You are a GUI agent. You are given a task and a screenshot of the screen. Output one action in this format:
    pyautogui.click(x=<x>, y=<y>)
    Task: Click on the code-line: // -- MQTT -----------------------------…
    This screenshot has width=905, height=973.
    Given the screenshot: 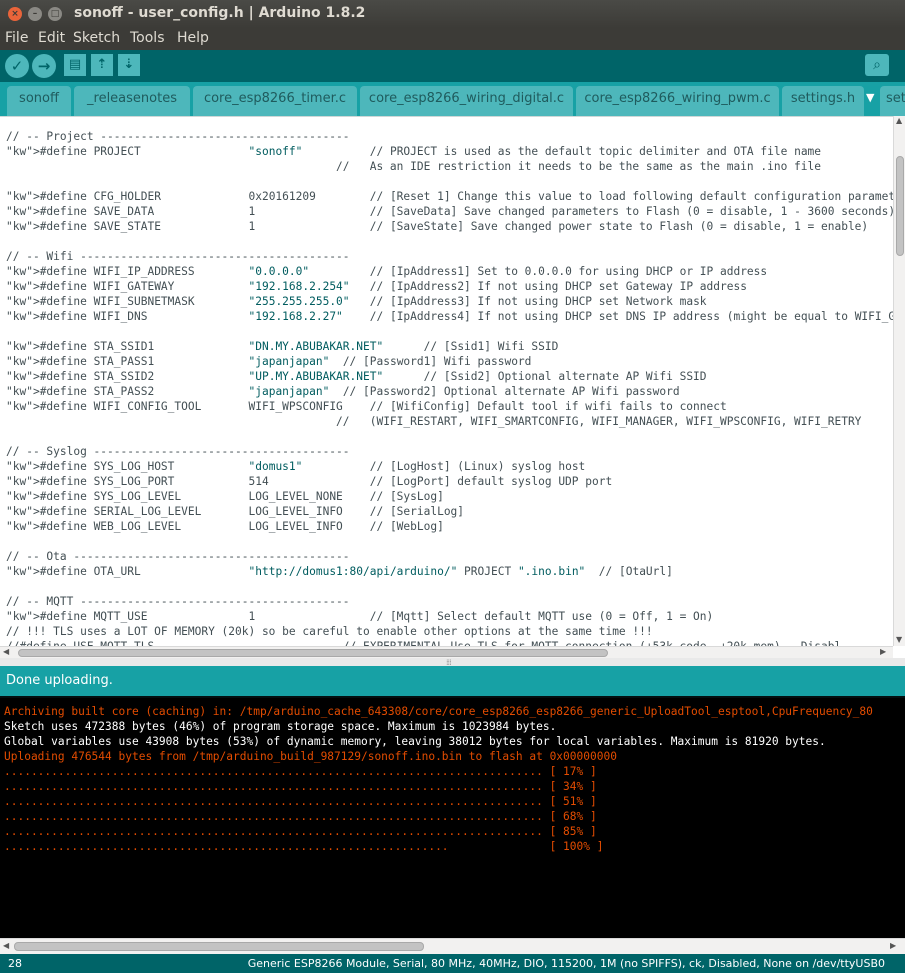 What is the action you would take?
    pyautogui.click(x=450, y=601)
    